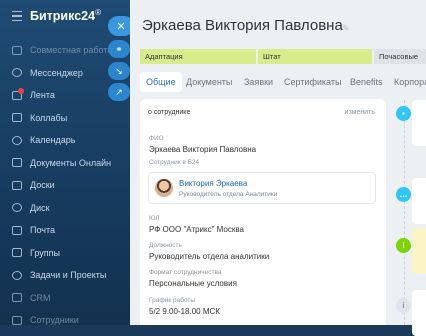 The width and height of the screenshot is (426, 336). What do you see at coordinates (196, 229) in the screenshot?
I see `company-value: РФ ООО "Атрикс" Москва` at bounding box center [196, 229].